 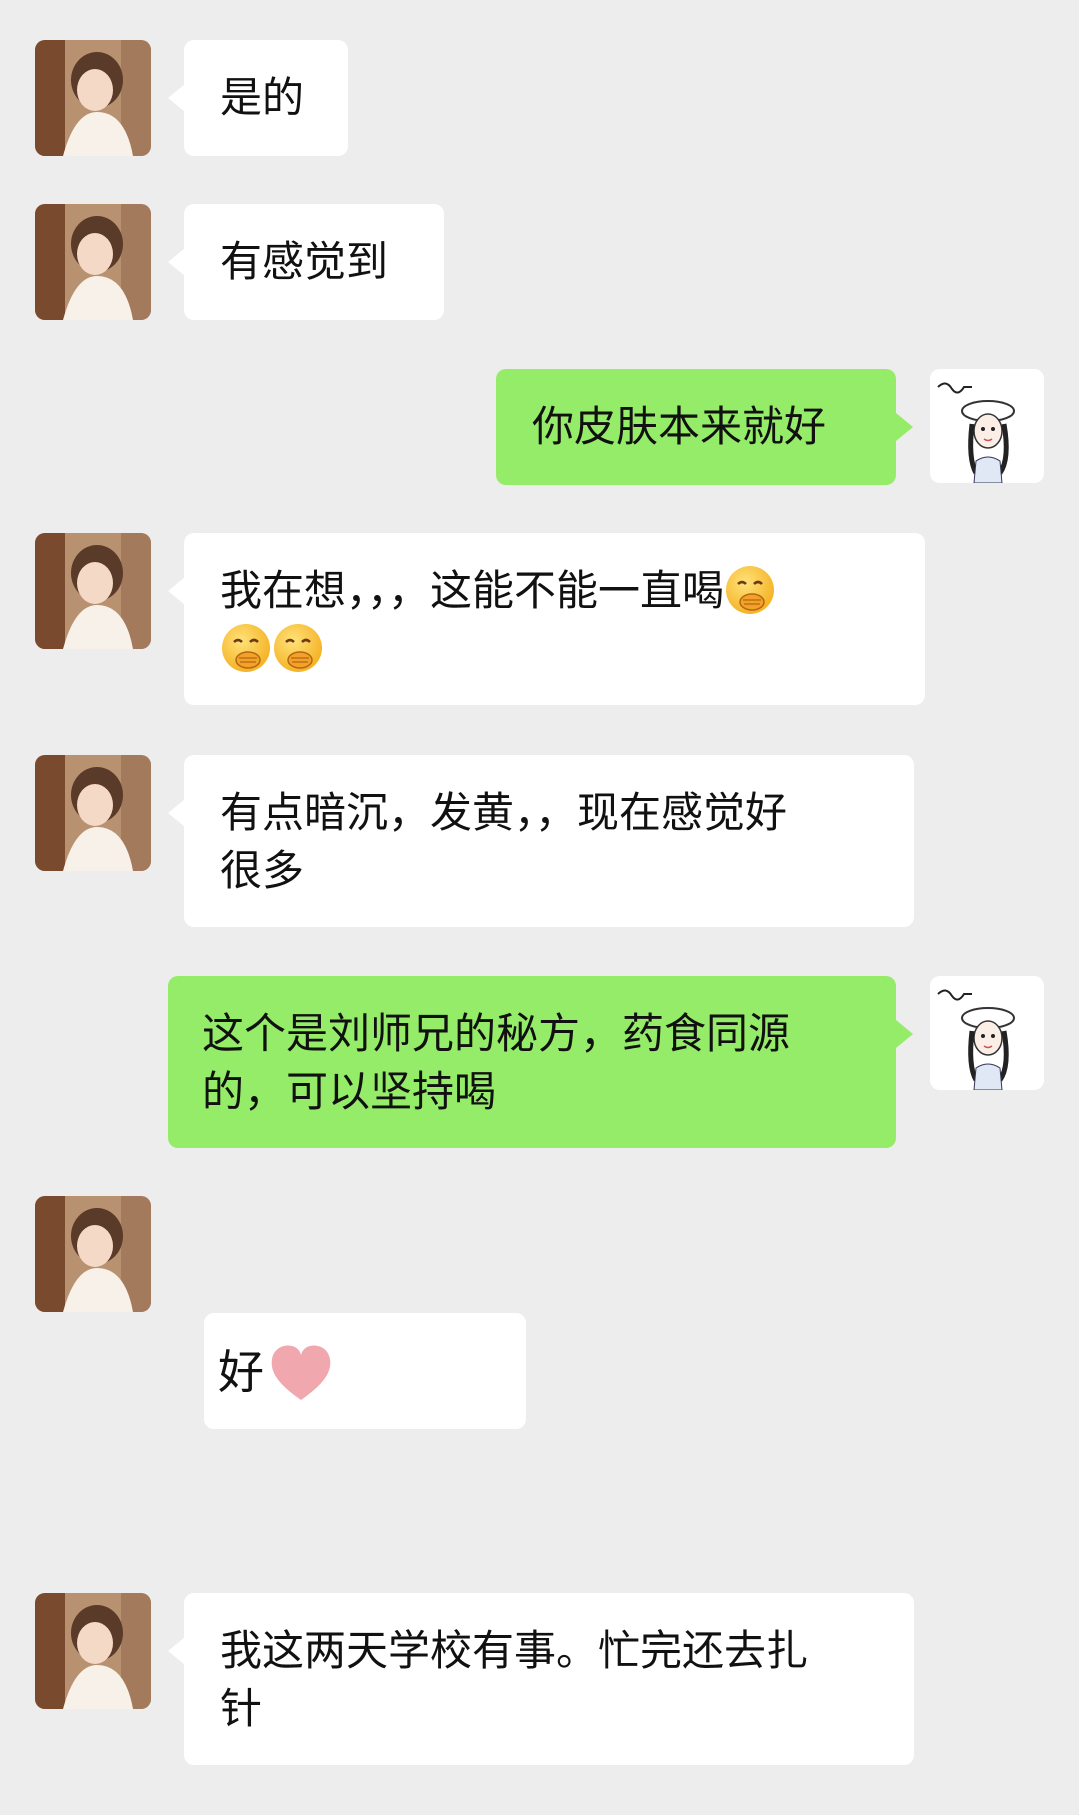 What do you see at coordinates (496, 1033) in the screenshot?
I see `message-text: 这个是刘师兄的秘方，药食同源` at bounding box center [496, 1033].